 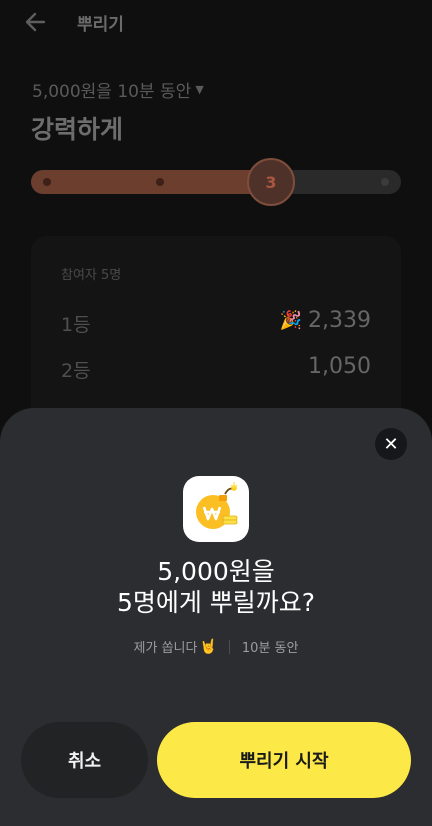 I want to click on rank-label: 1등, so click(x=76, y=325).